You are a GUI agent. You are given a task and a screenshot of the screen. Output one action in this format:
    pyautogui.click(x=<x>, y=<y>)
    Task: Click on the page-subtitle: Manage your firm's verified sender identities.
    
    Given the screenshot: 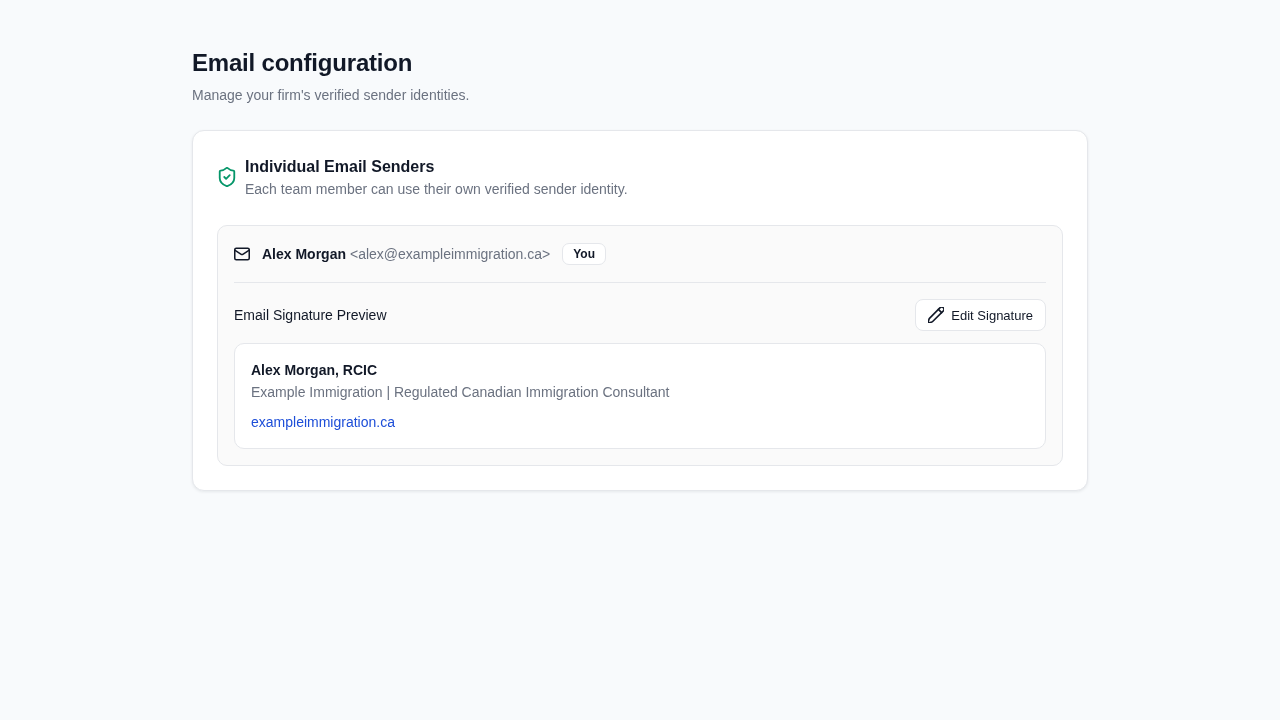 What is the action you would take?
    pyautogui.click(x=331, y=95)
    